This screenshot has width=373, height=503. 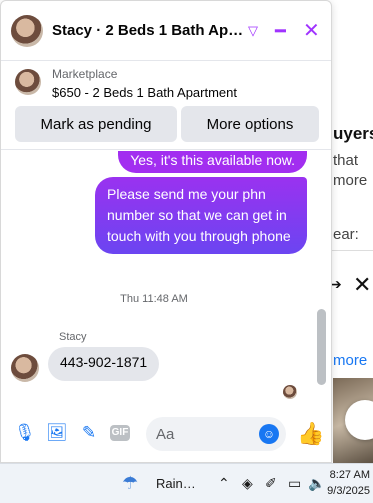 I want to click on chat-header: Stacy · 2 Beds 1 Bath Apart… ▽ ━ ✕, so click(x=166, y=31).